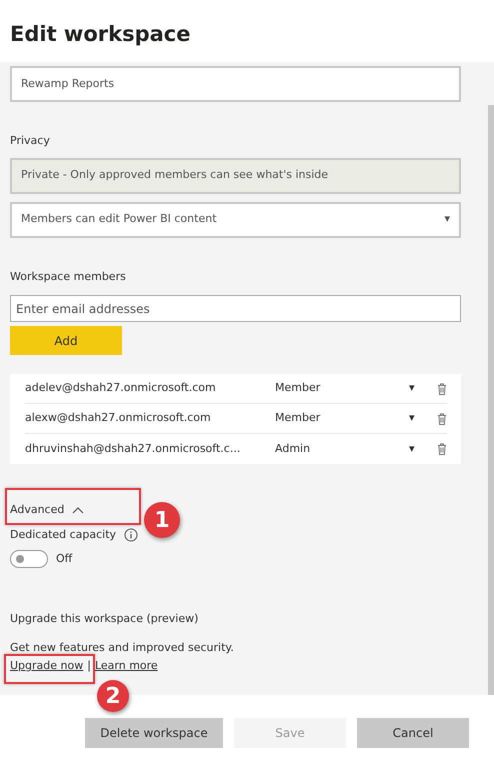  What do you see at coordinates (47, 666) in the screenshot?
I see `upgrade-link: Upgrade now` at bounding box center [47, 666].